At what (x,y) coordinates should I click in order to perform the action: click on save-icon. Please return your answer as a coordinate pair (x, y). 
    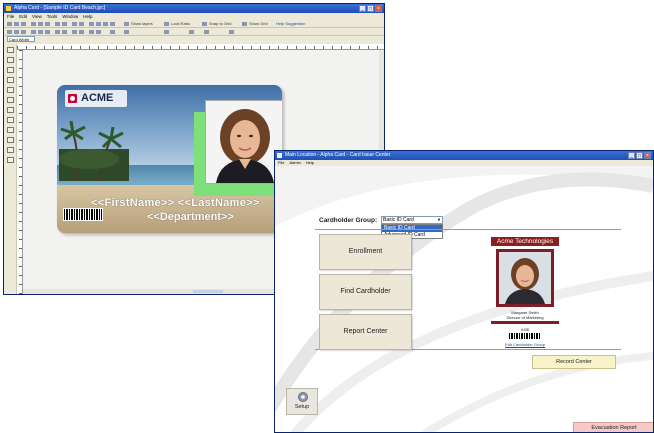
    Looking at the image, I should click on (23, 24).